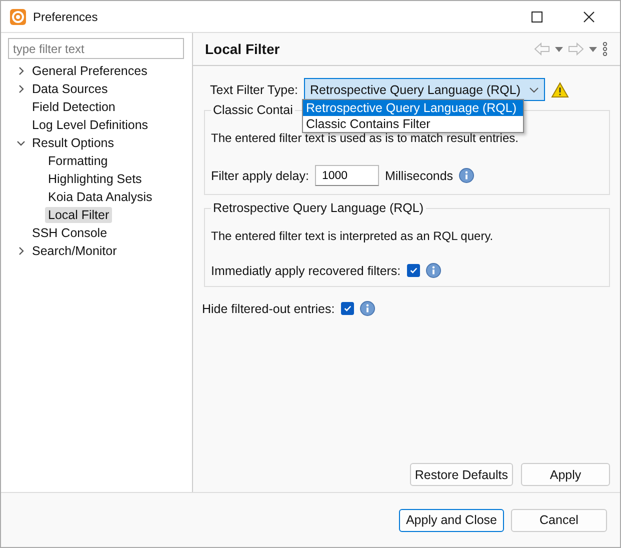  What do you see at coordinates (253, 110) in the screenshot?
I see `group-title: Classic Contai` at bounding box center [253, 110].